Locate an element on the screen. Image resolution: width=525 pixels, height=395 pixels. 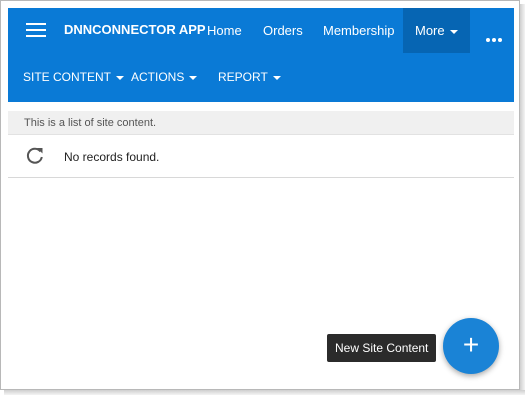
window-shadow-right is located at coordinates (522, 199).